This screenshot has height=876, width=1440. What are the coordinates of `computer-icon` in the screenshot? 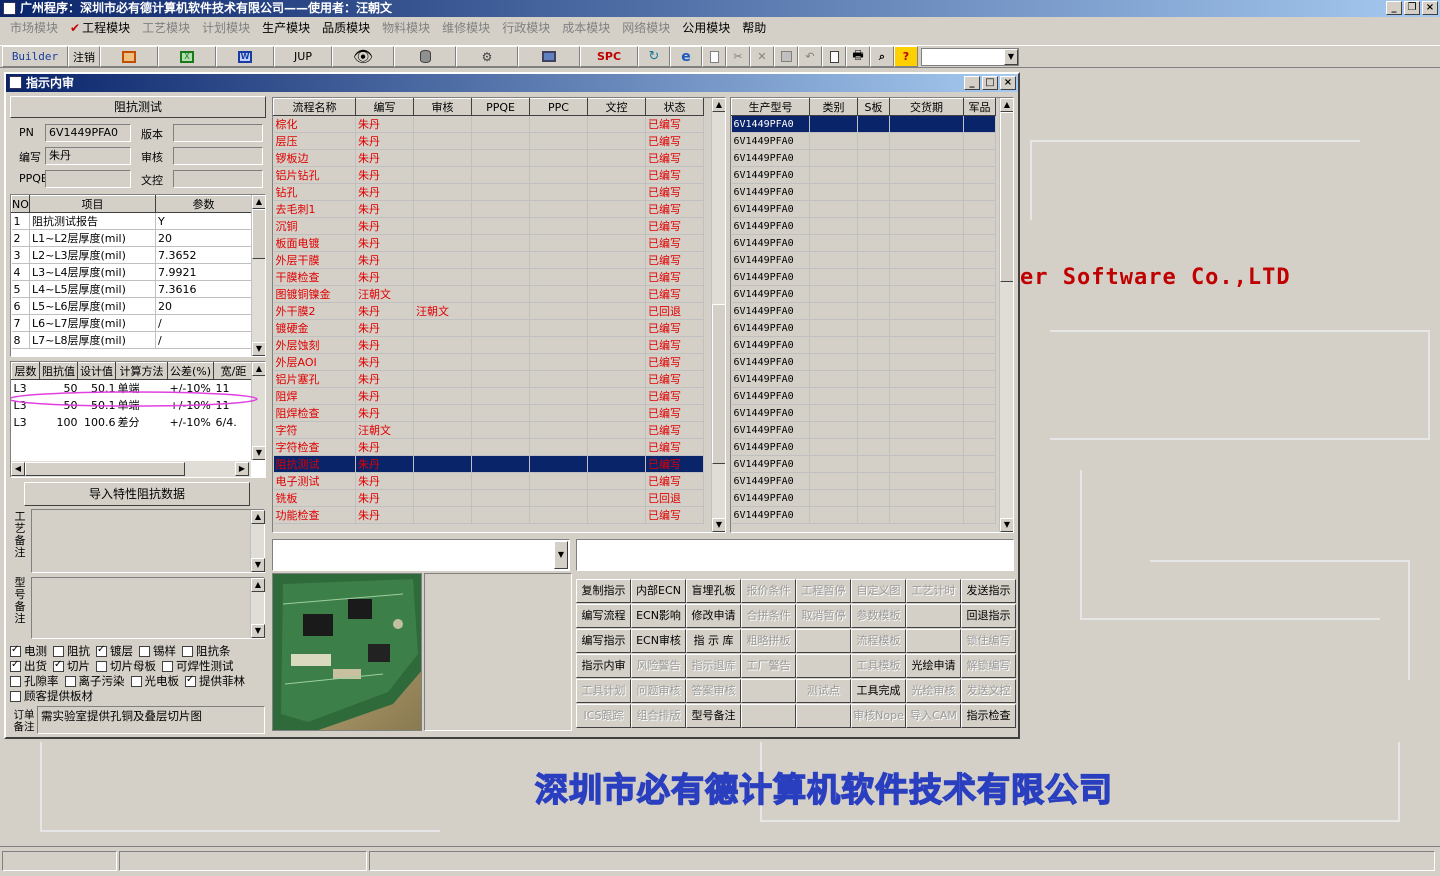 It's located at (549, 56).